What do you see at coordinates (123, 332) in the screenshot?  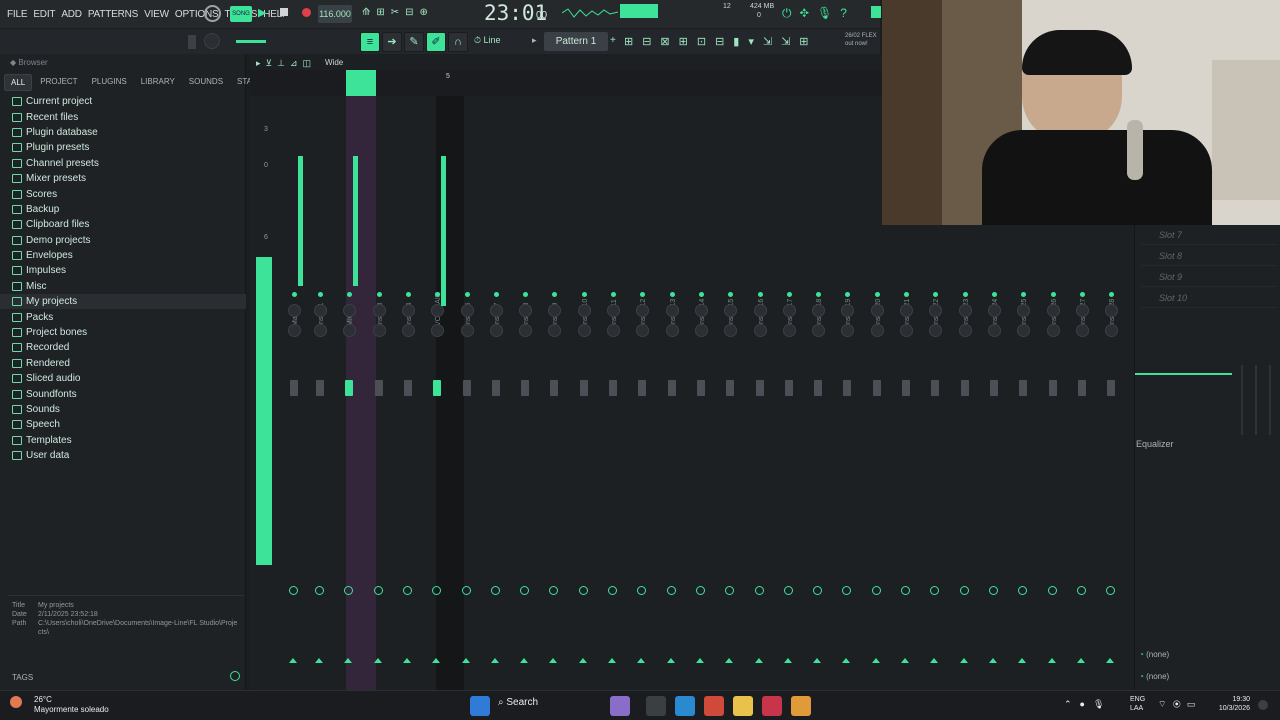 I see `browser-item: Project bones` at bounding box center [123, 332].